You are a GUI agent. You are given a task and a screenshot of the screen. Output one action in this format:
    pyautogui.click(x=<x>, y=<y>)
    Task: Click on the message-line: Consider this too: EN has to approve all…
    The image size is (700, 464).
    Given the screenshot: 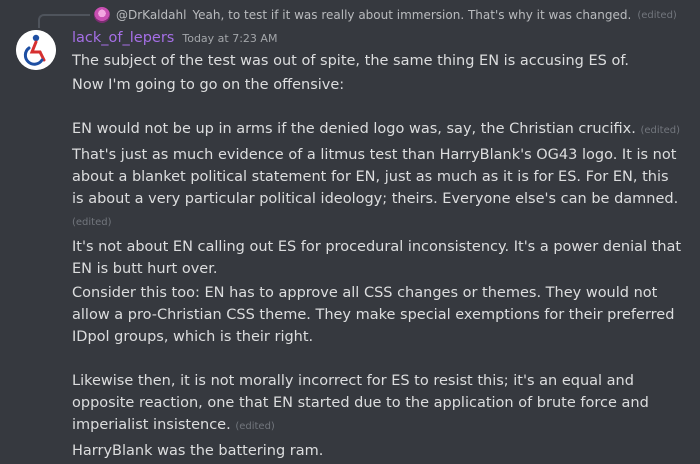 What is the action you would take?
    pyautogui.click(x=378, y=315)
    